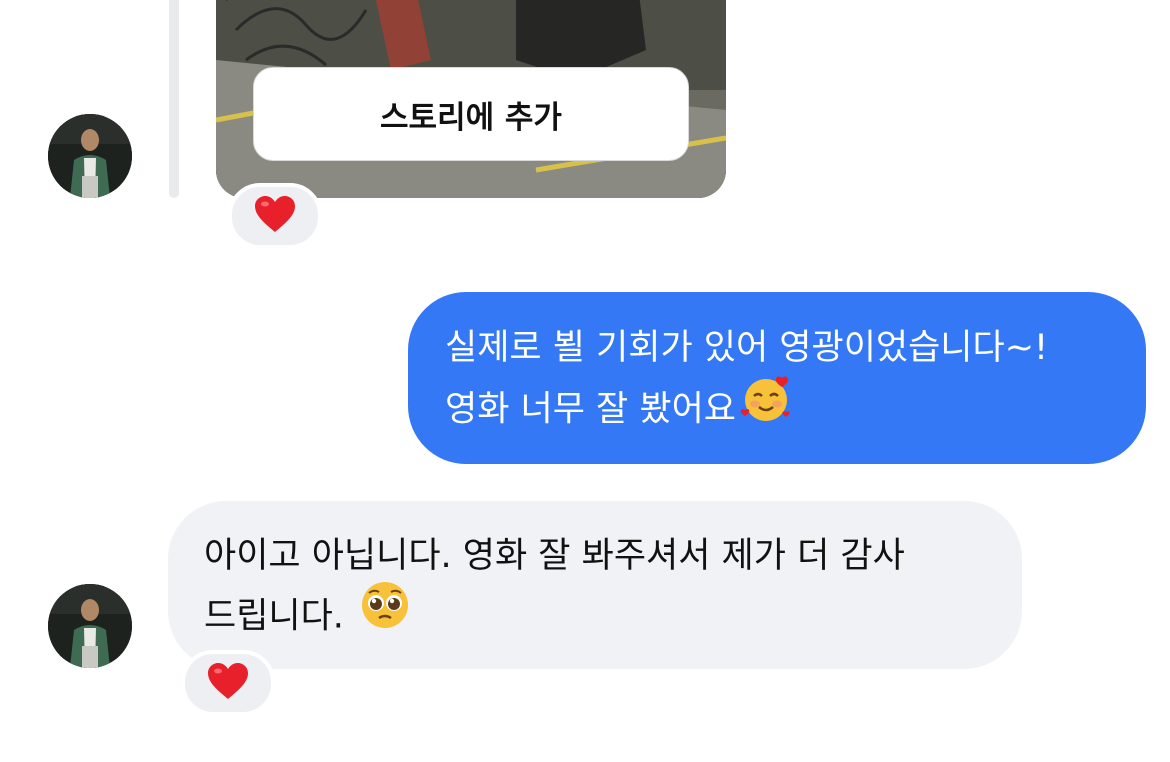 This screenshot has width=1170, height=762. What do you see at coordinates (385, 613) in the screenshot?
I see `pleading-face-icon` at bounding box center [385, 613].